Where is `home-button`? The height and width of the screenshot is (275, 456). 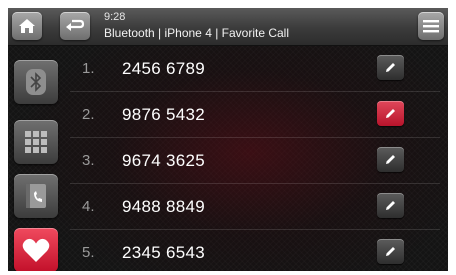
home-button is located at coordinates (27, 26).